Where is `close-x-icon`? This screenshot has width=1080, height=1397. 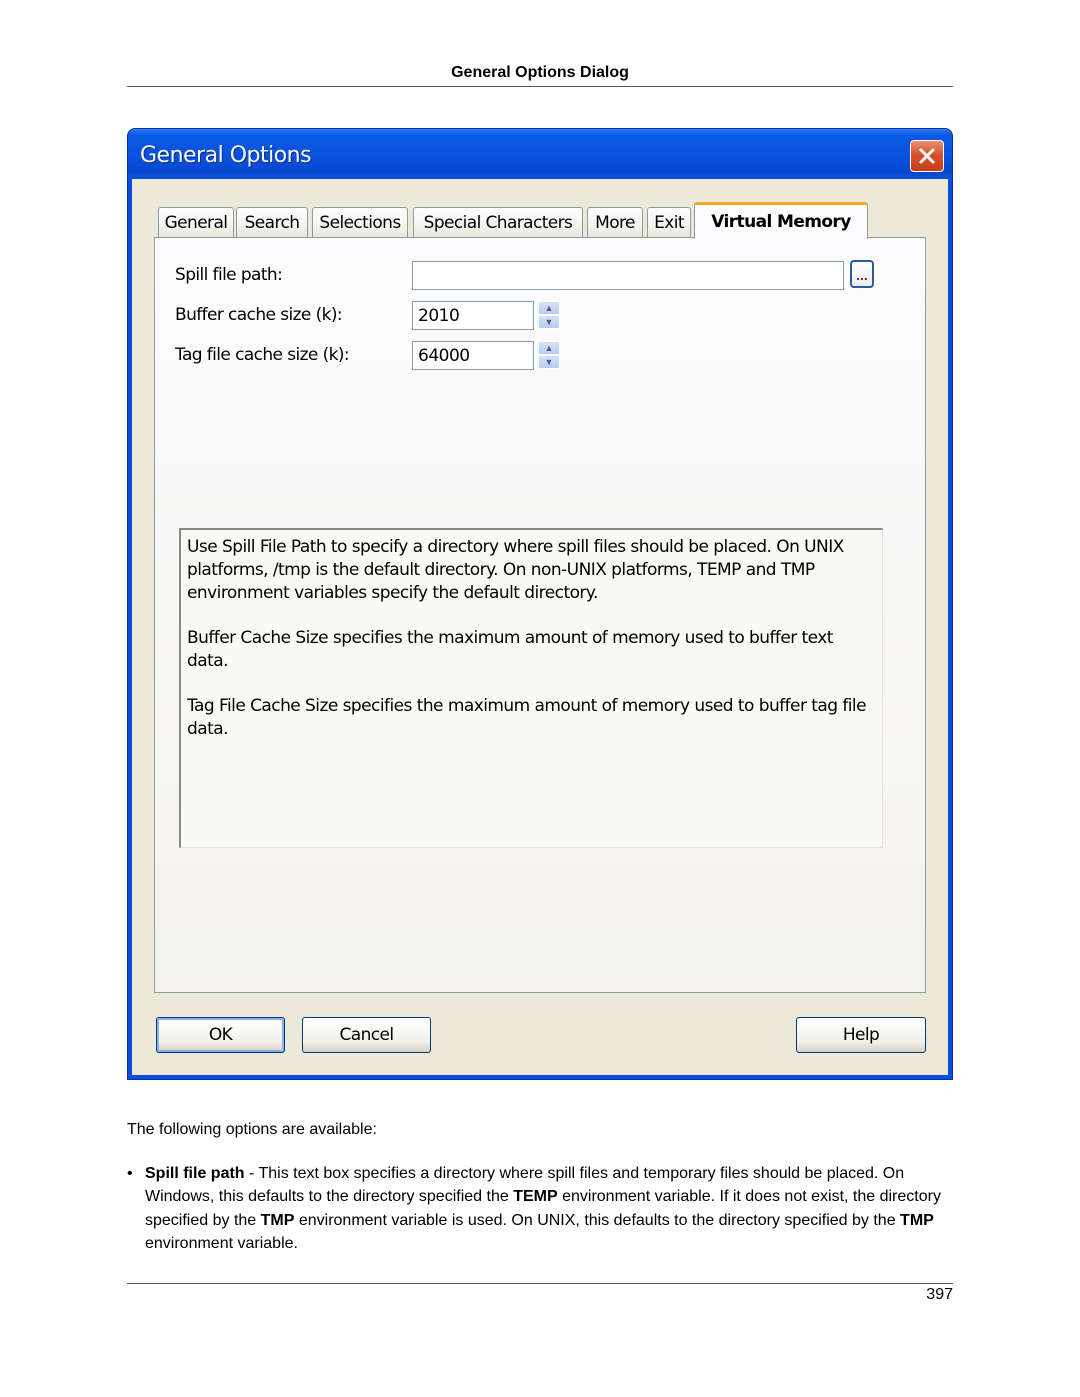
close-x-icon is located at coordinates (927, 156).